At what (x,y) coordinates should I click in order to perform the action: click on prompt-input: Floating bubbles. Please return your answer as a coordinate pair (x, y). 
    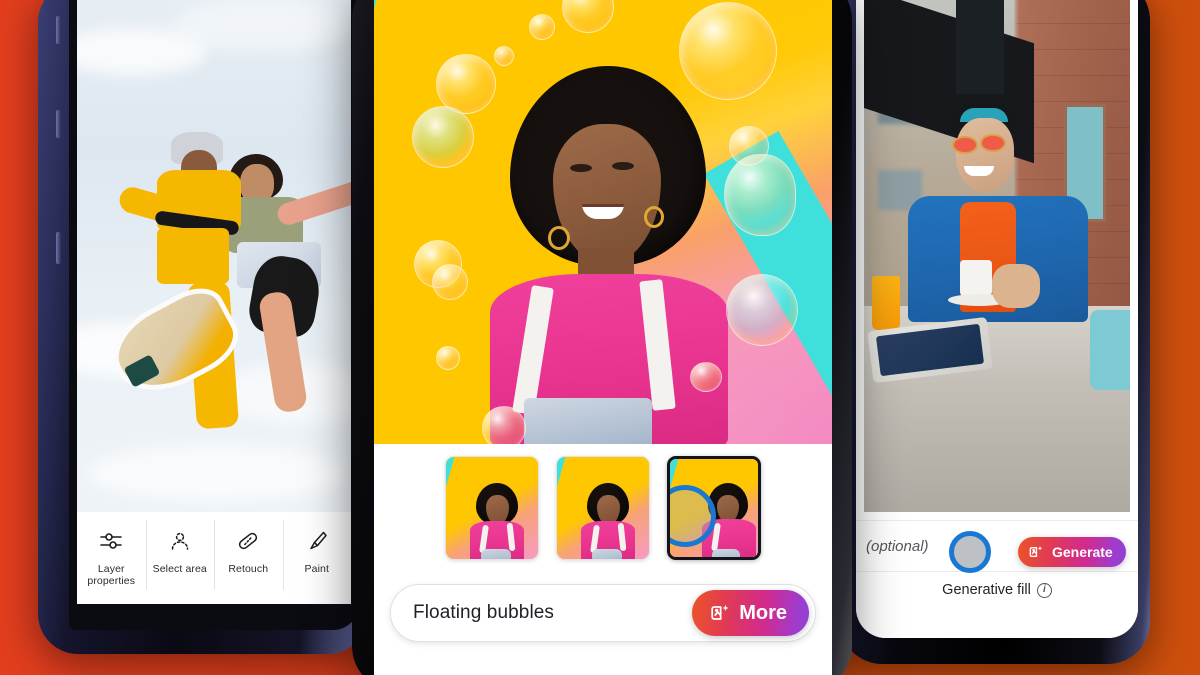
    Looking at the image, I should click on (552, 613).